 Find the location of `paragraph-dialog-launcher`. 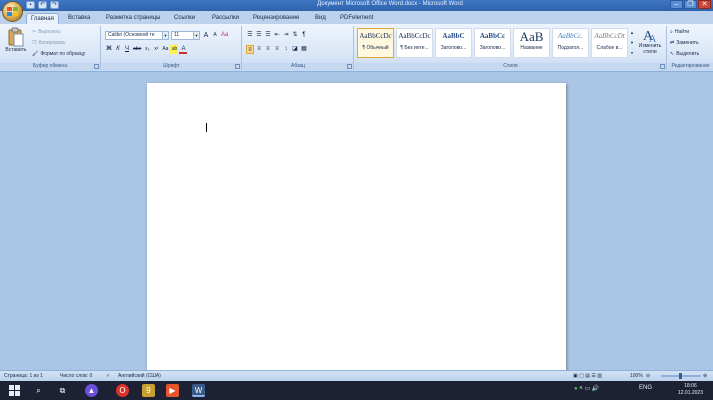

paragraph-dialog-launcher is located at coordinates (349, 66).